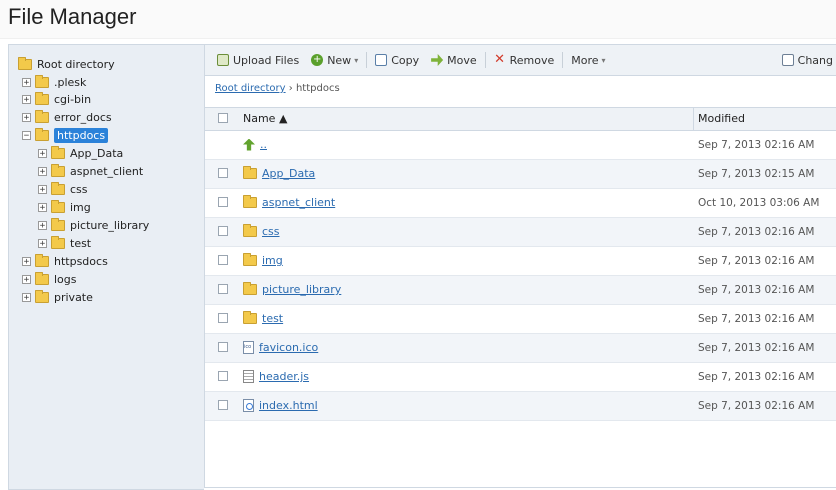  I want to click on remove-button: ✕ Remove, so click(524, 60).